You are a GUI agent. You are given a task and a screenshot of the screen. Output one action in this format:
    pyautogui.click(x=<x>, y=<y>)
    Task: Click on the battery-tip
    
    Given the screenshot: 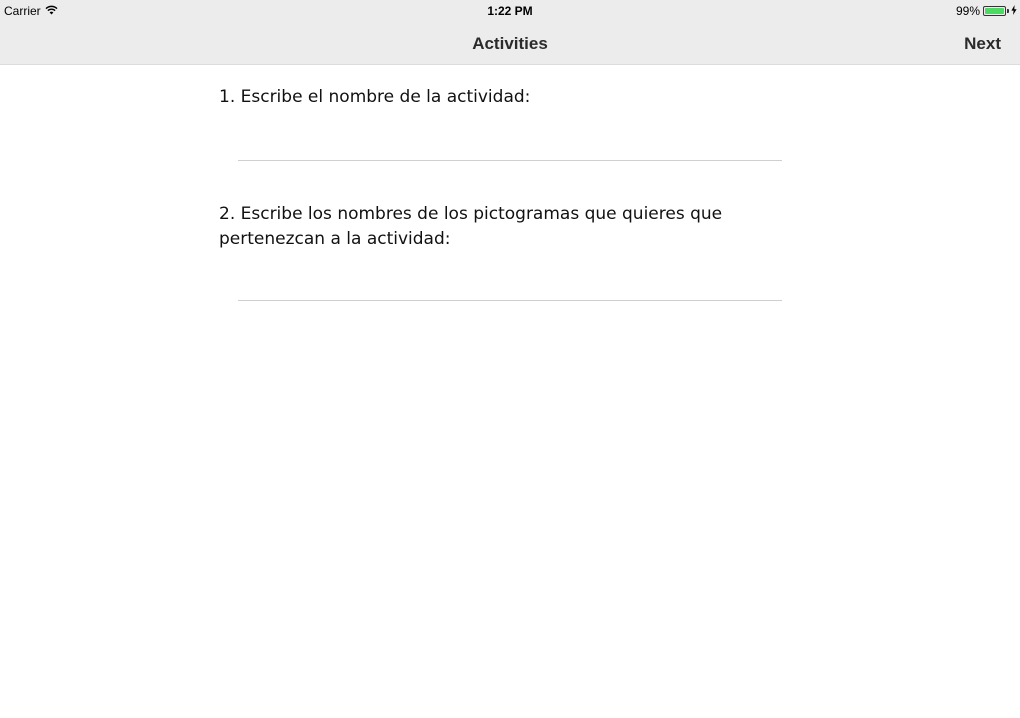 What is the action you would take?
    pyautogui.click(x=1008, y=11)
    